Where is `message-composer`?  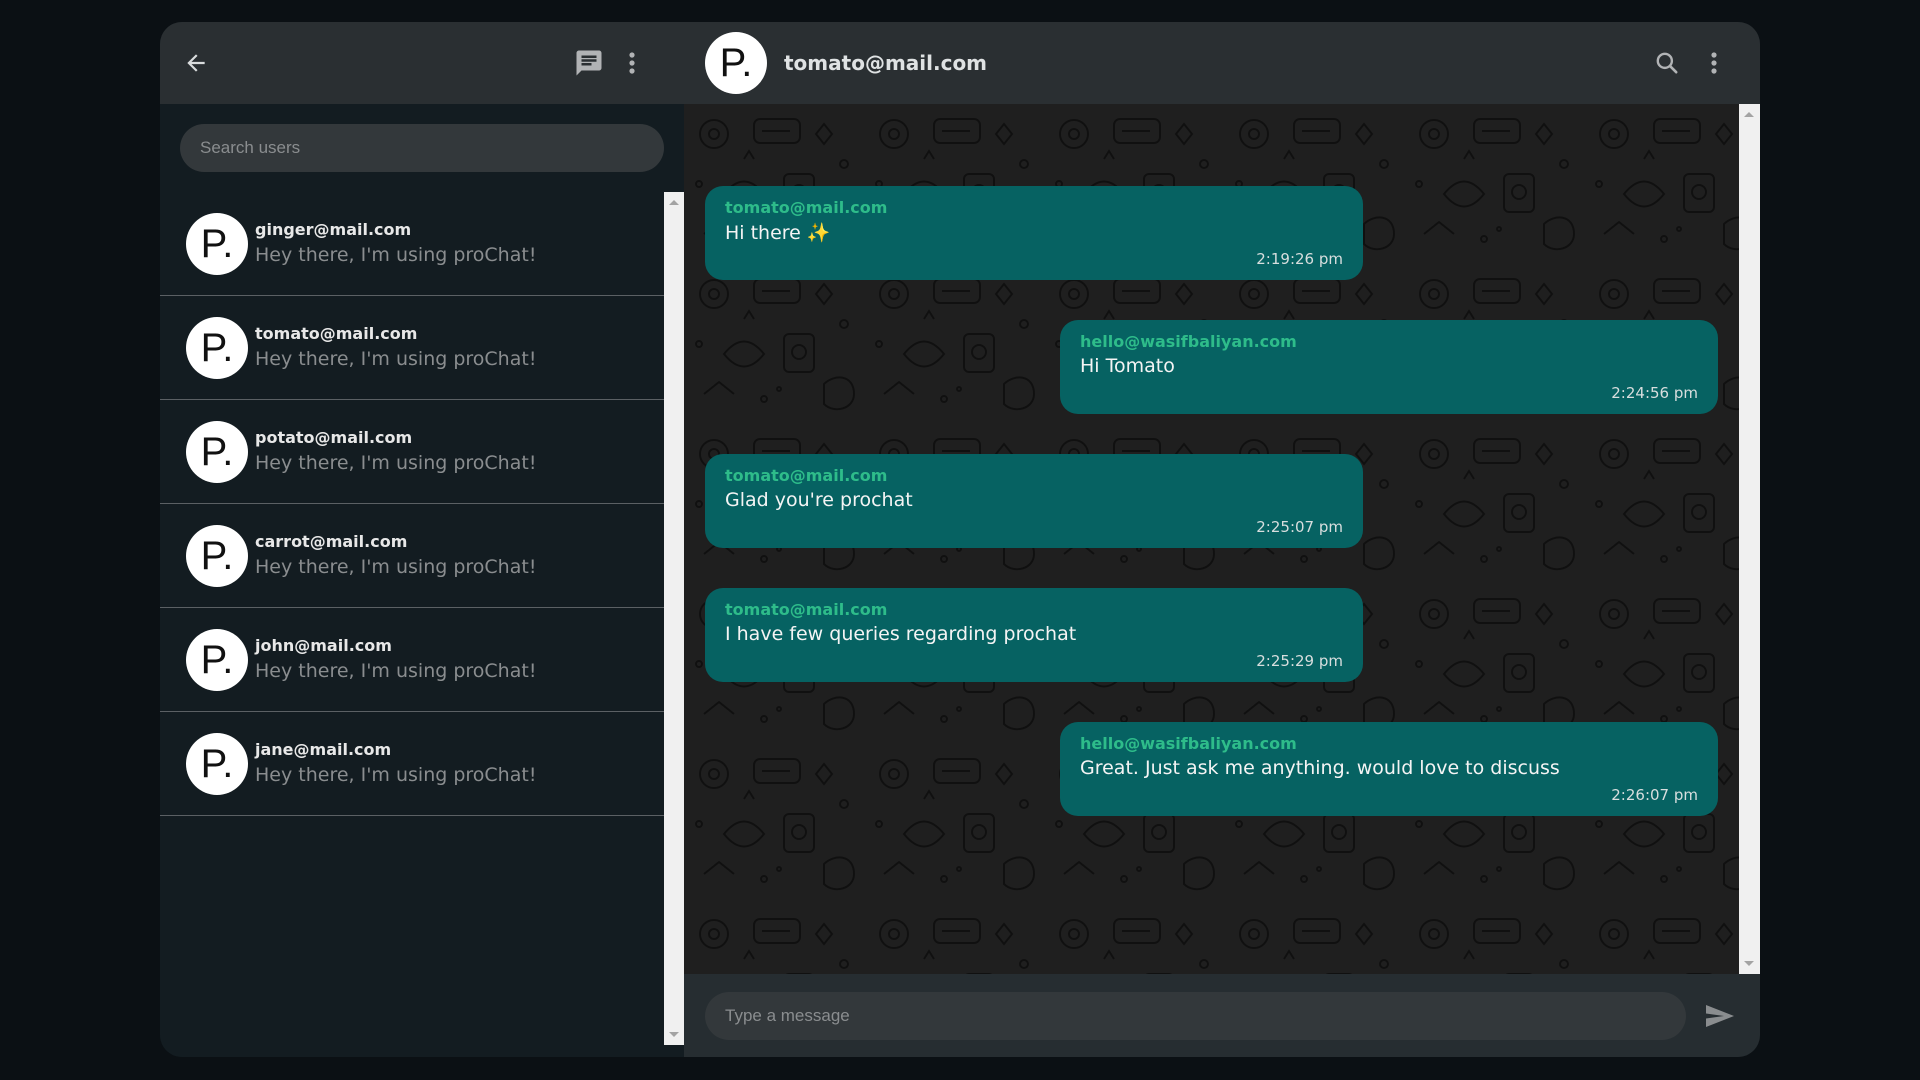
message-composer is located at coordinates (1222, 1015).